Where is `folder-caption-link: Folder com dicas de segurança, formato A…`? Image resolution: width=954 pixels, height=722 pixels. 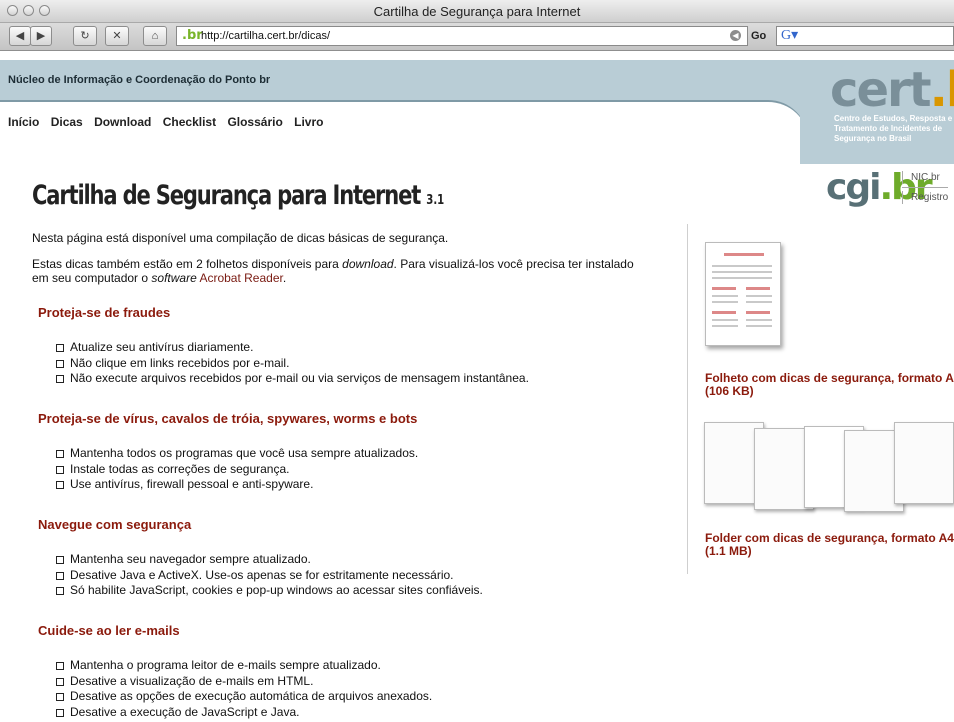
folder-caption-link: Folder com dicas de segurança, formato A… is located at coordinates (829, 545).